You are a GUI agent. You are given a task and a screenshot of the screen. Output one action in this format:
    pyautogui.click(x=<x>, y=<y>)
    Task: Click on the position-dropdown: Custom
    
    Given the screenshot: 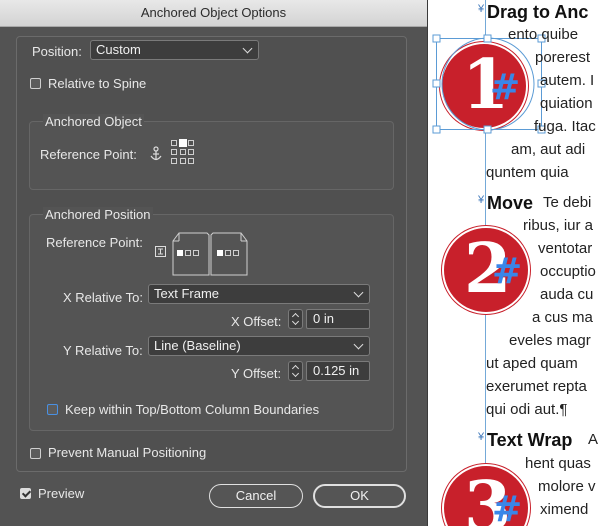 What is the action you would take?
    pyautogui.click(x=174, y=50)
    